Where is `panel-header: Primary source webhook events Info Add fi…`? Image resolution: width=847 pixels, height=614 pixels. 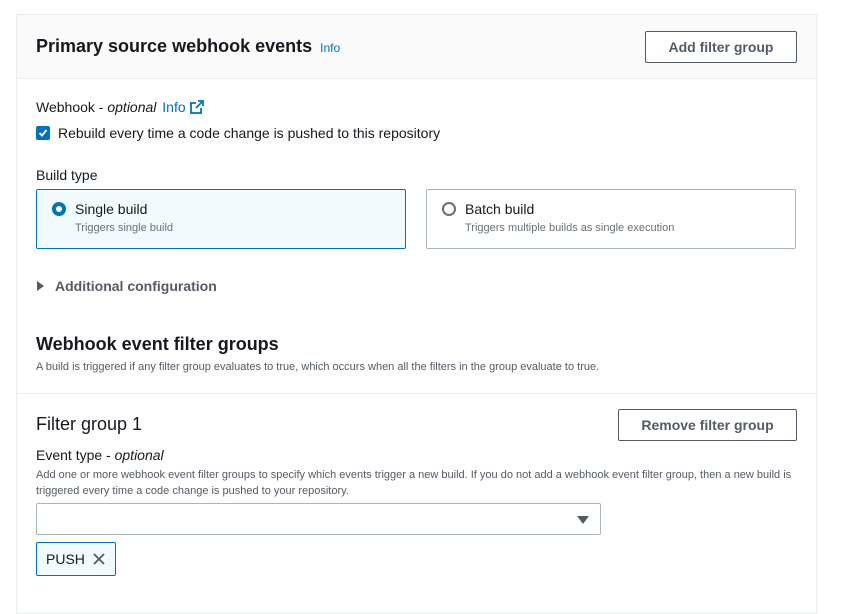
panel-header: Primary source webhook events Info Add fi… is located at coordinates (416, 47).